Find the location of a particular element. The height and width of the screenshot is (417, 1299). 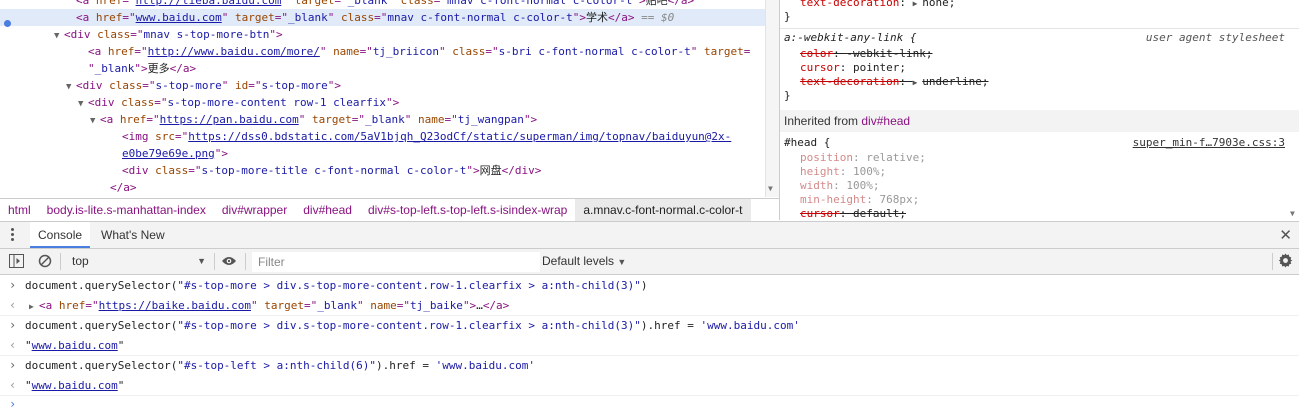

dom-node-line: </a> is located at coordinates (382, 187).